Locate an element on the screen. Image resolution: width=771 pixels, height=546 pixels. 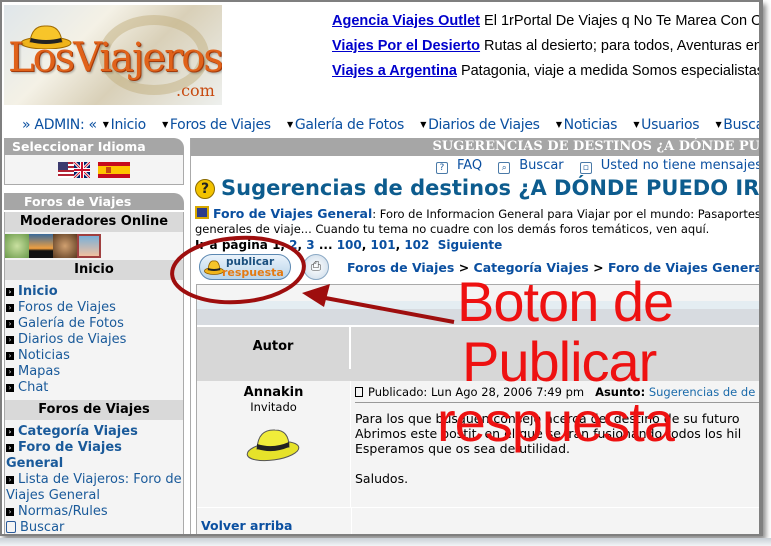
nav-item-inicio: ▼ Inicio is located at coordinates (127, 125).